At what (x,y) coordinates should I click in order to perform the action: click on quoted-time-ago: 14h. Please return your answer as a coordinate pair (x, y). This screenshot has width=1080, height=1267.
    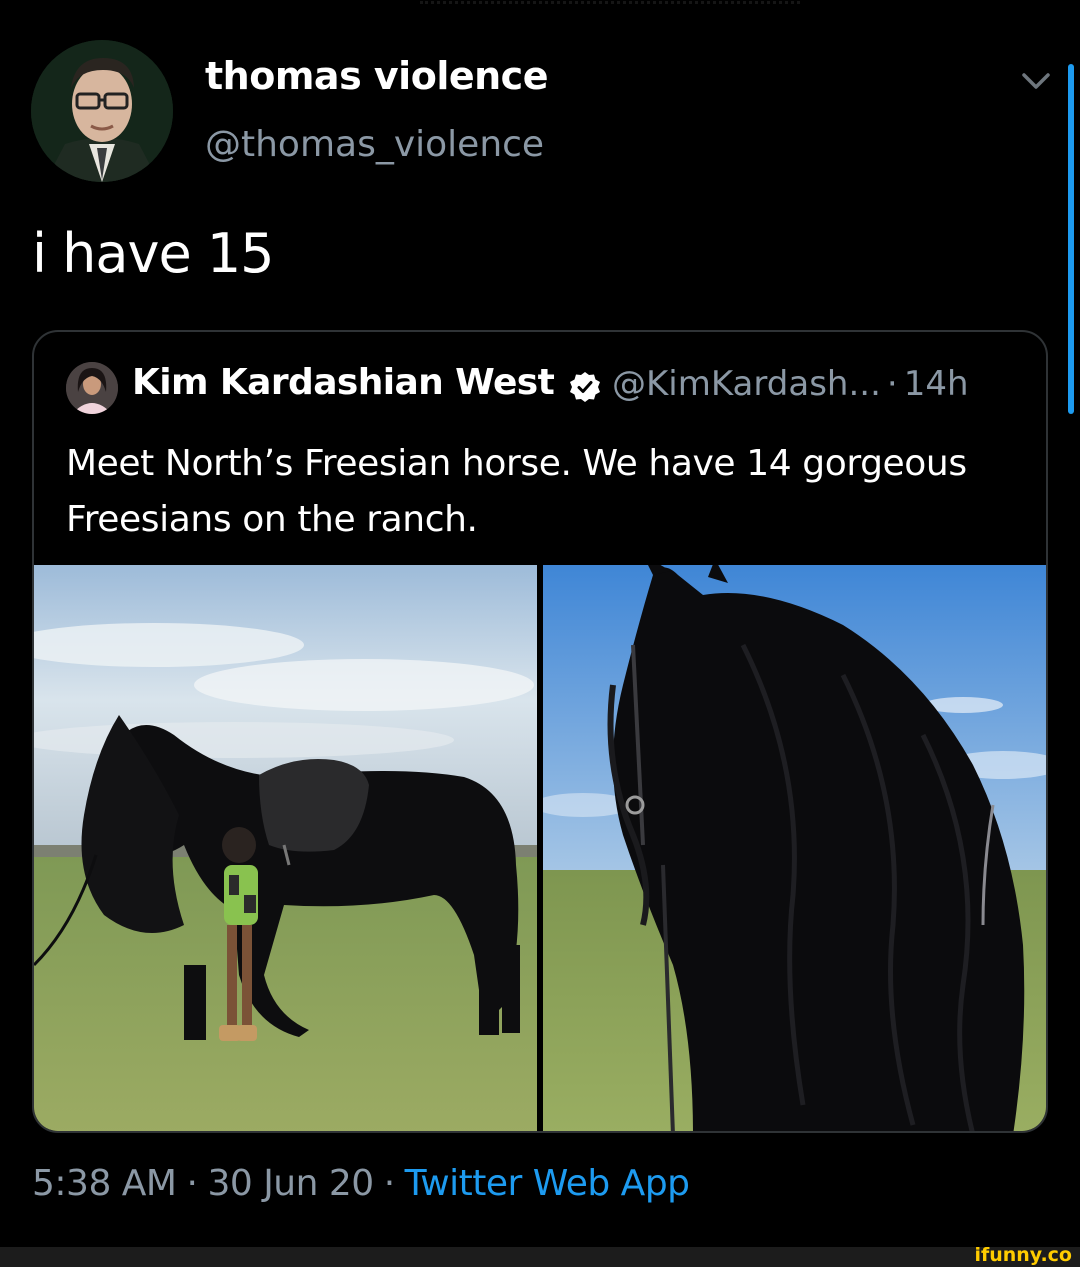
    Looking at the image, I should click on (936, 384).